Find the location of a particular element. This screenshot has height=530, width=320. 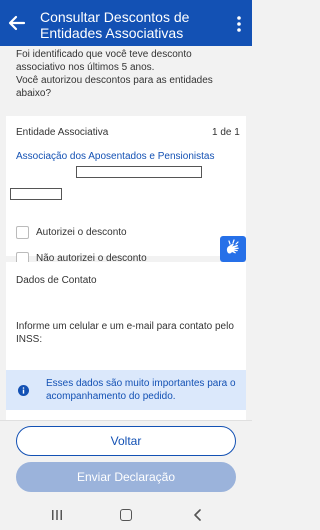

arrow-left-icon is located at coordinates (17, 23).